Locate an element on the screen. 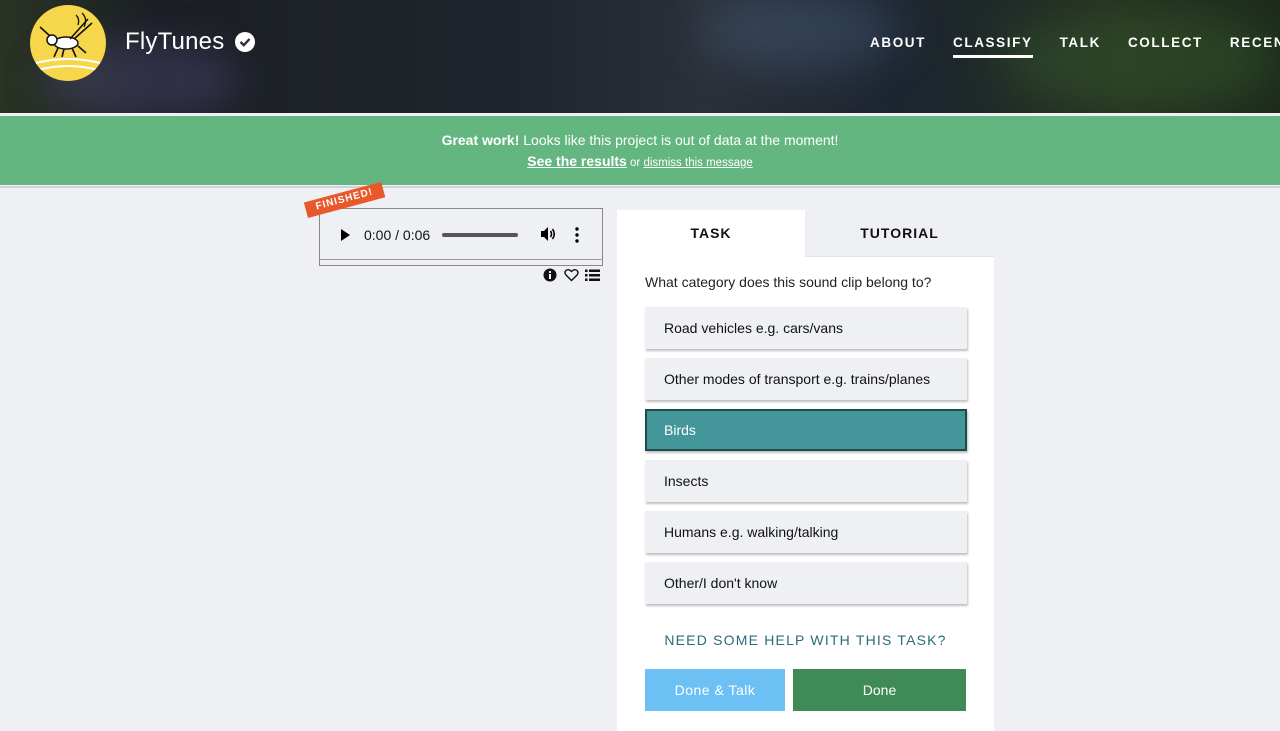  answer-insects: Insects is located at coordinates (806, 481).